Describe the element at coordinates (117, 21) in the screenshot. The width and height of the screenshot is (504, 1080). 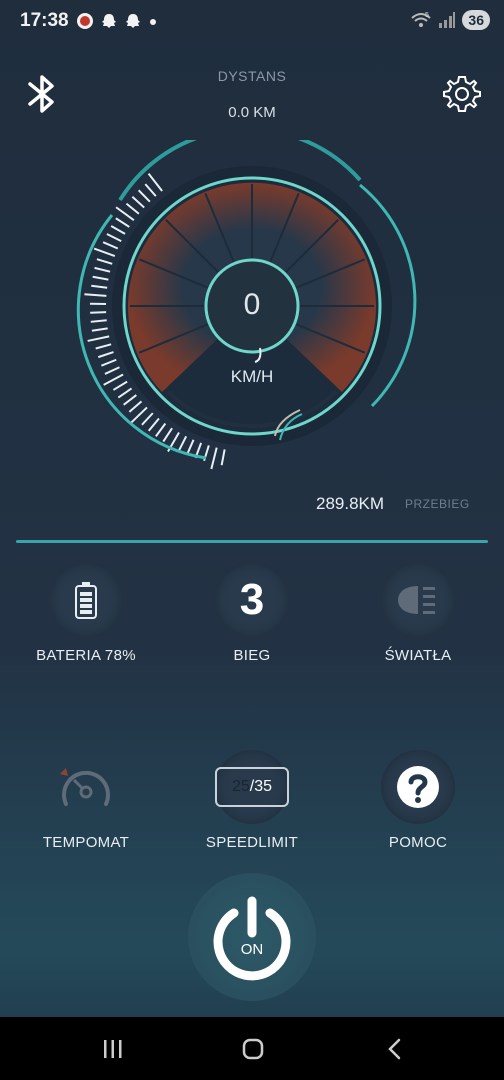
I see `status-notification-icons` at that location.